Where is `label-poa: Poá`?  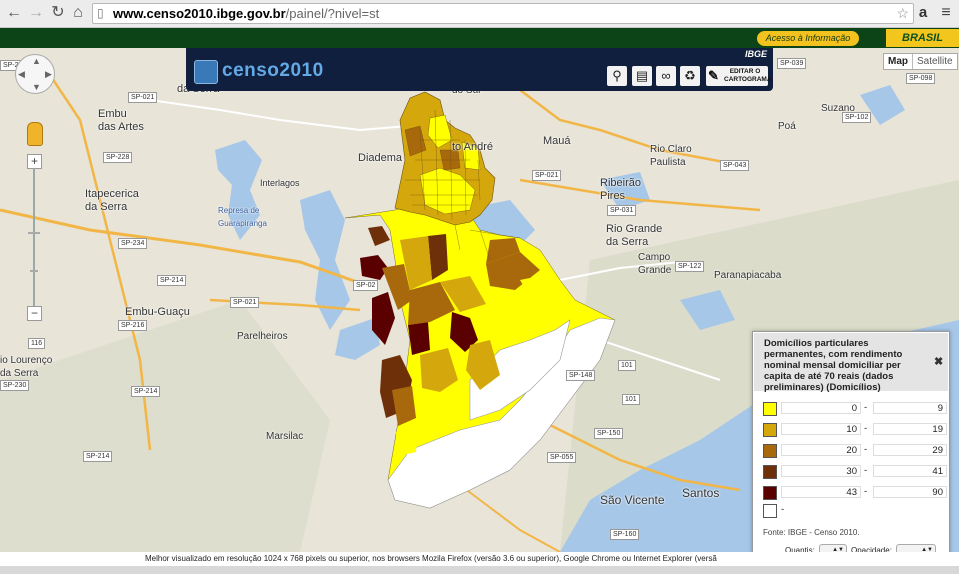
label-poa: Poá is located at coordinates (787, 126).